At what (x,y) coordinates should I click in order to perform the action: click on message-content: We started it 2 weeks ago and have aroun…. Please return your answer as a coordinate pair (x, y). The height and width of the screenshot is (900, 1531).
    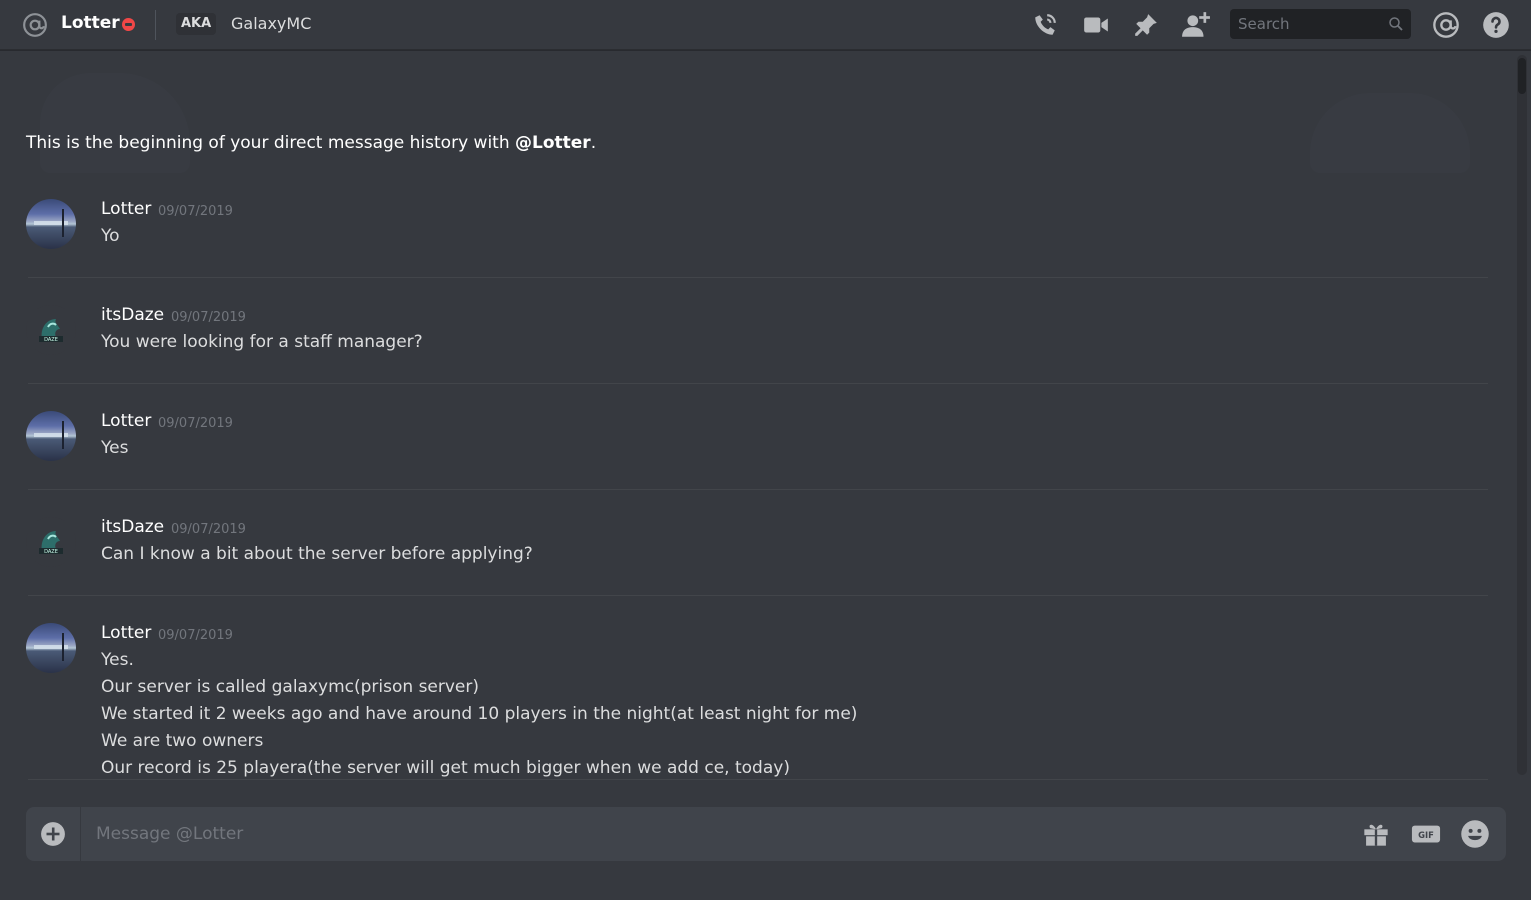
    Looking at the image, I should click on (479, 714).